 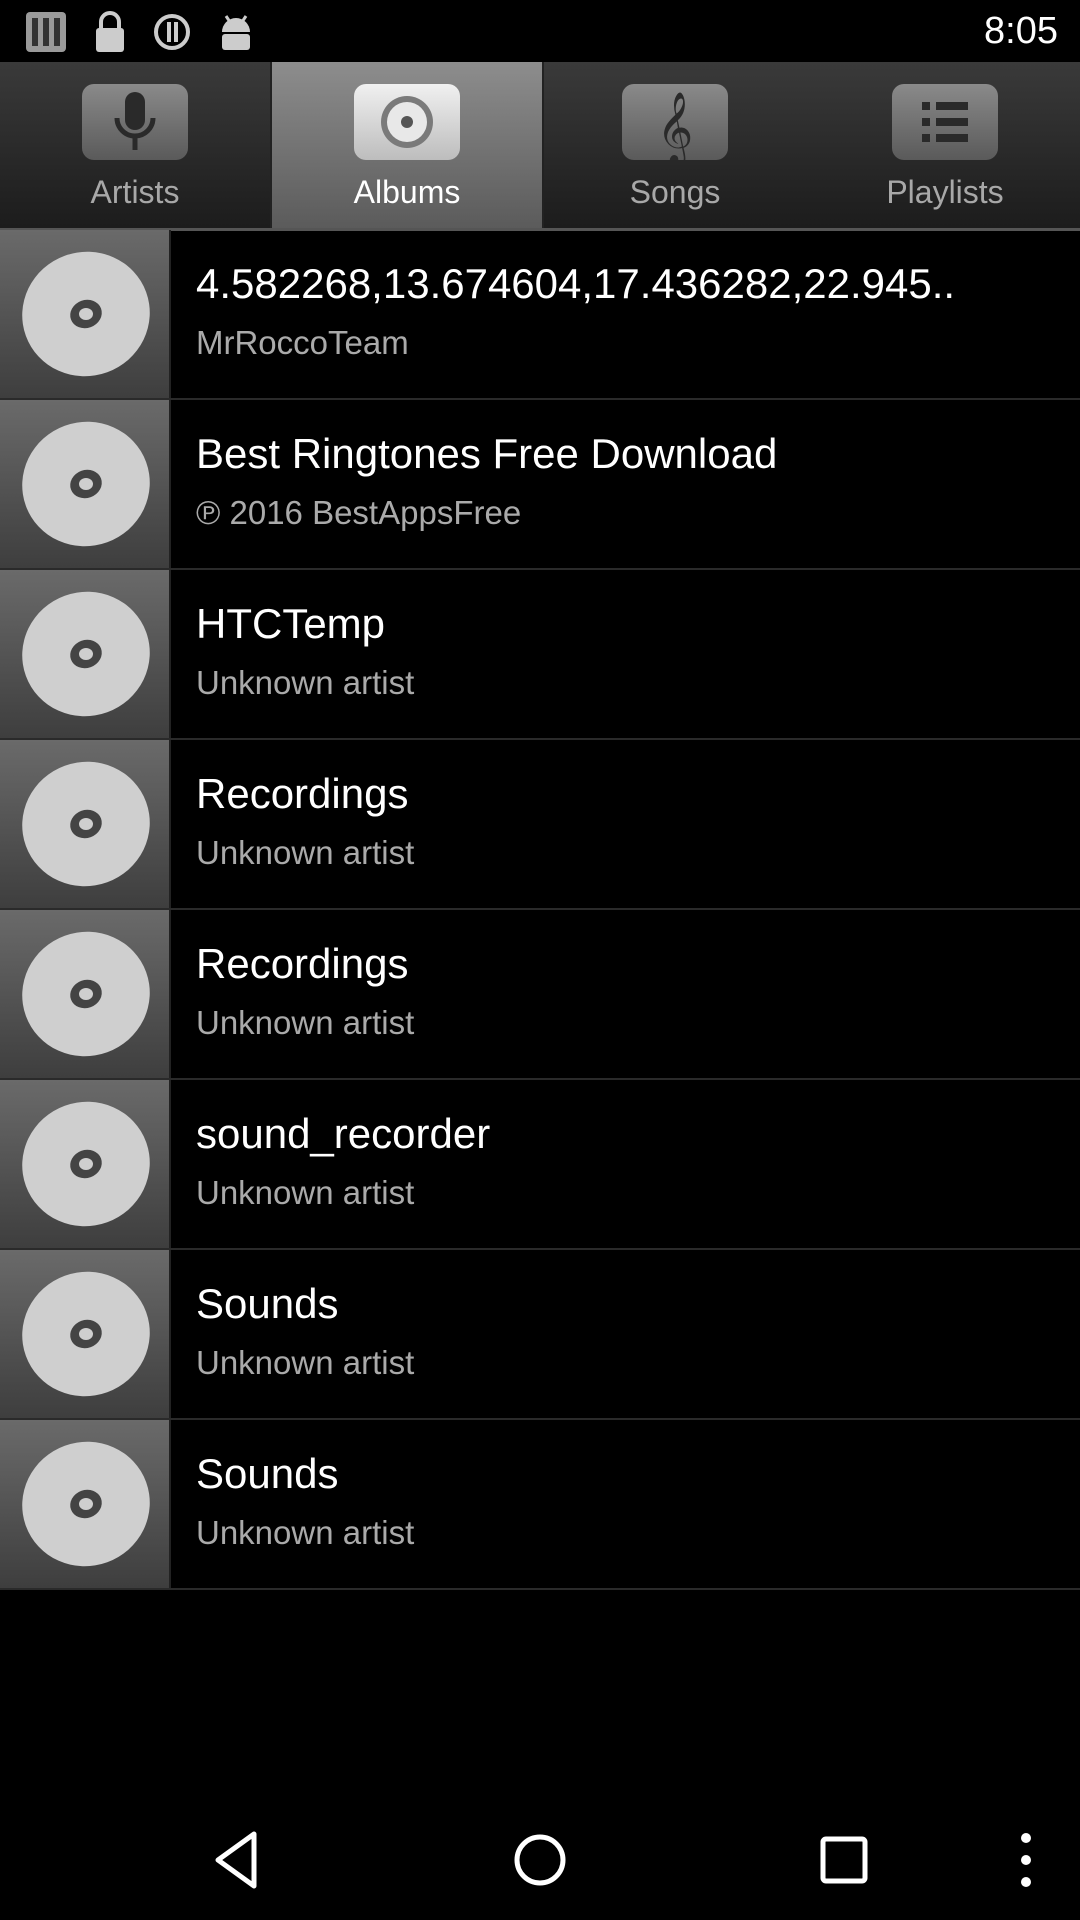 I want to click on home-icon, so click(x=540, y=1860).